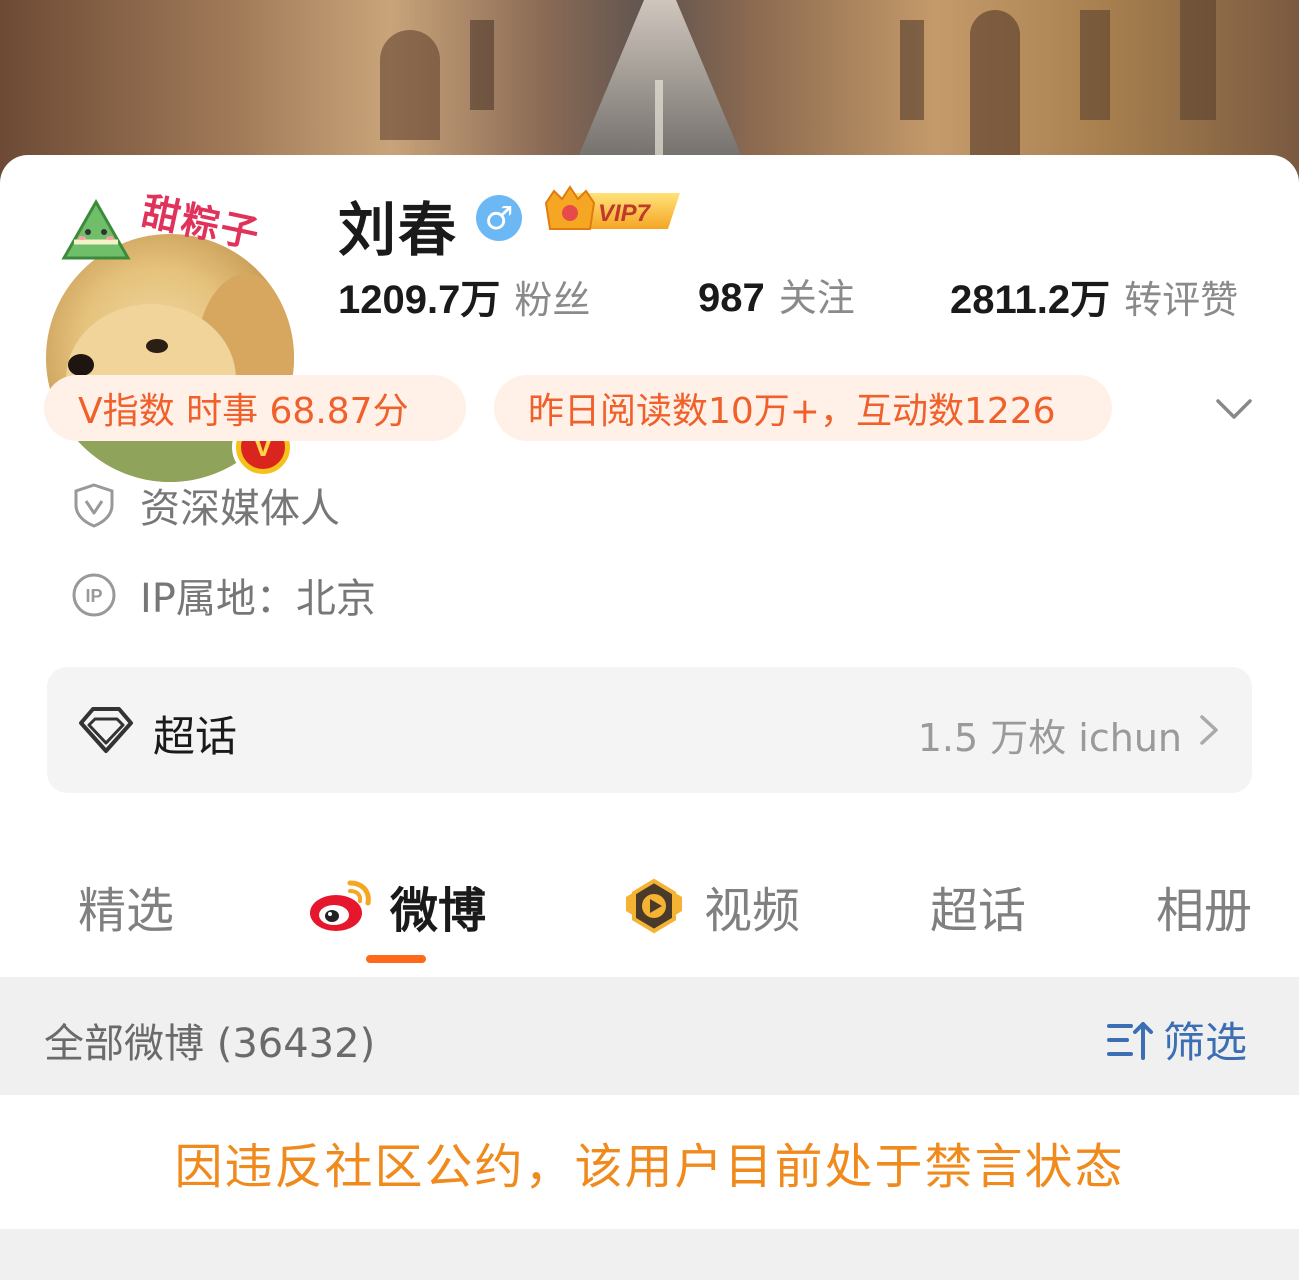  I want to click on filter-bar: 全部微博 (36432) 筛选, so click(649, 1036).